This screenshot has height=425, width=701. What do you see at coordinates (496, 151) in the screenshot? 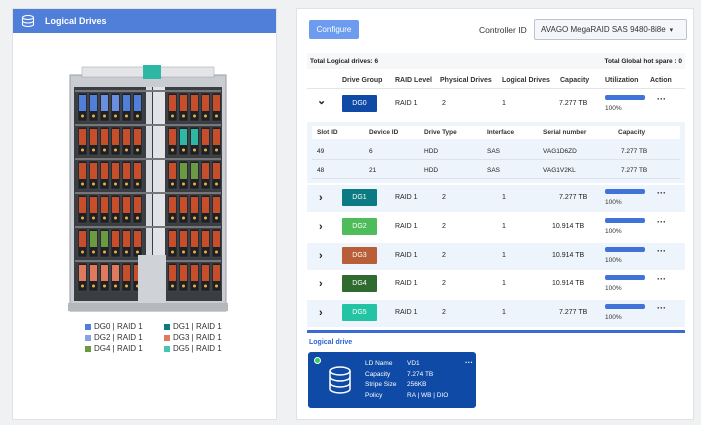
I see `physical-drive-row: 49 6 HDD SAS VAG1D6ZD 7.277 TB` at bounding box center [496, 151].